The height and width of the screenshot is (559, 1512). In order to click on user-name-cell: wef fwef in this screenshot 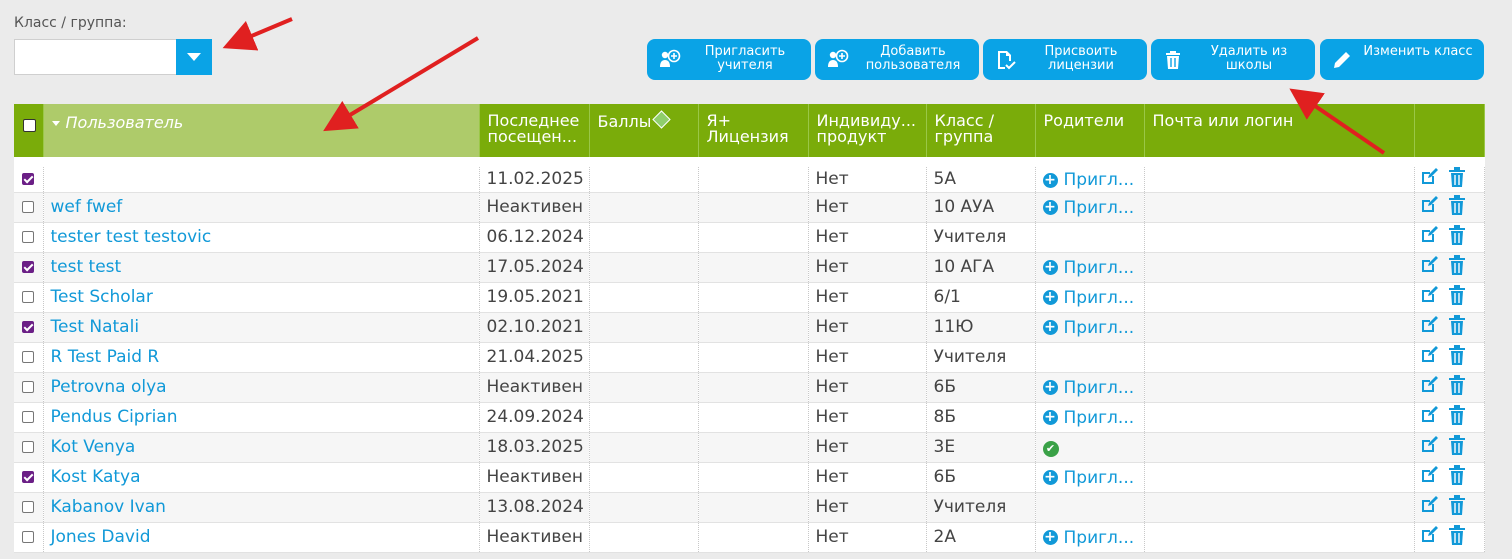, I will do `click(261, 207)`.